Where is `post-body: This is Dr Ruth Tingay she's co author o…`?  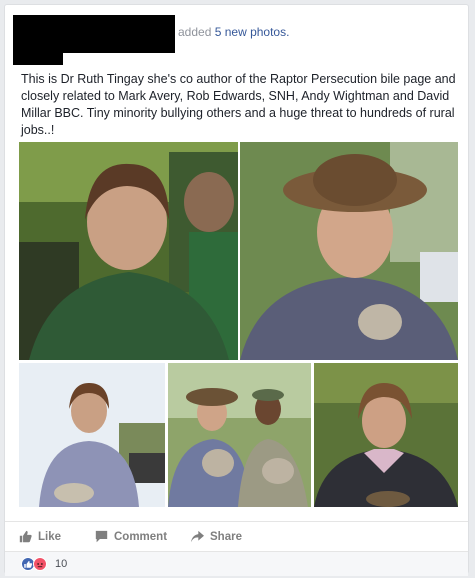 post-body: This is Dr Ruth Tingay she's co author o… is located at coordinates (238, 104).